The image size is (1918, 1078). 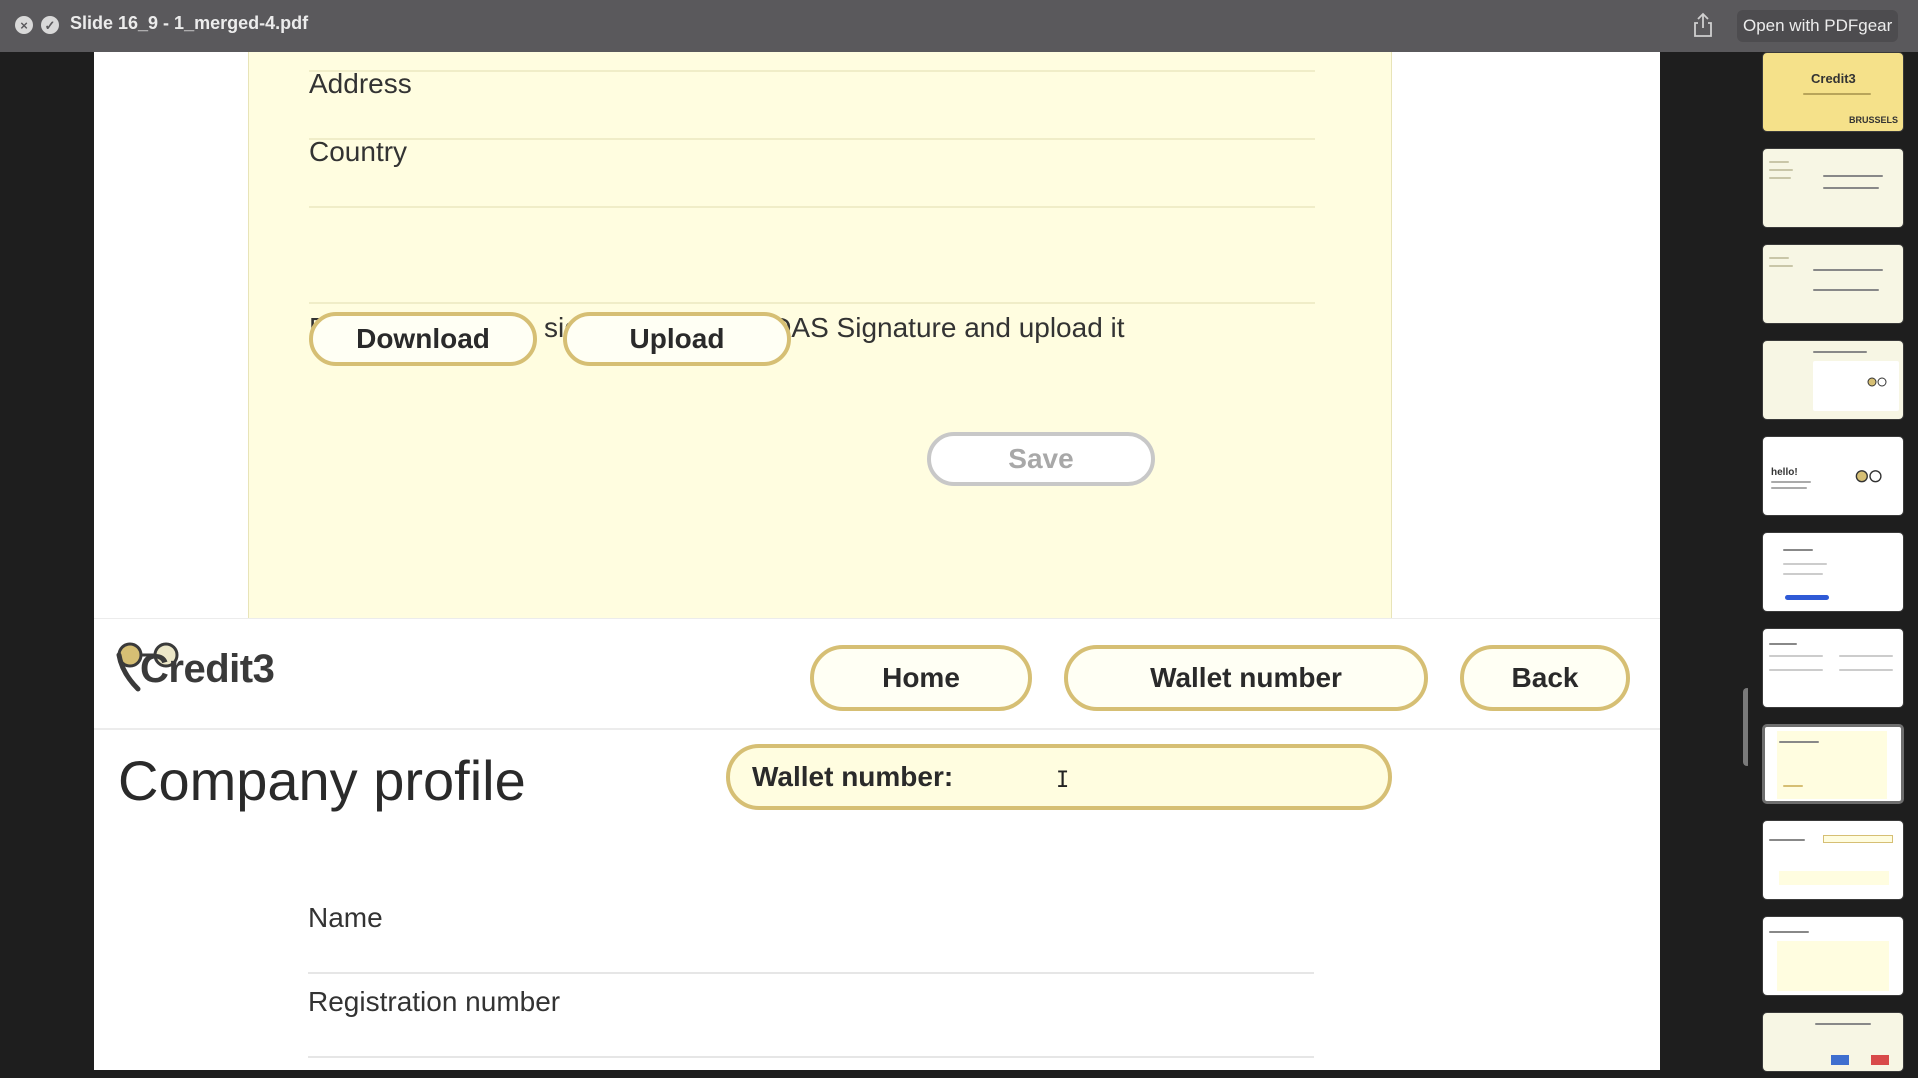 What do you see at coordinates (360, 84) in the screenshot?
I see `address-label: Address` at bounding box center [360, 84].